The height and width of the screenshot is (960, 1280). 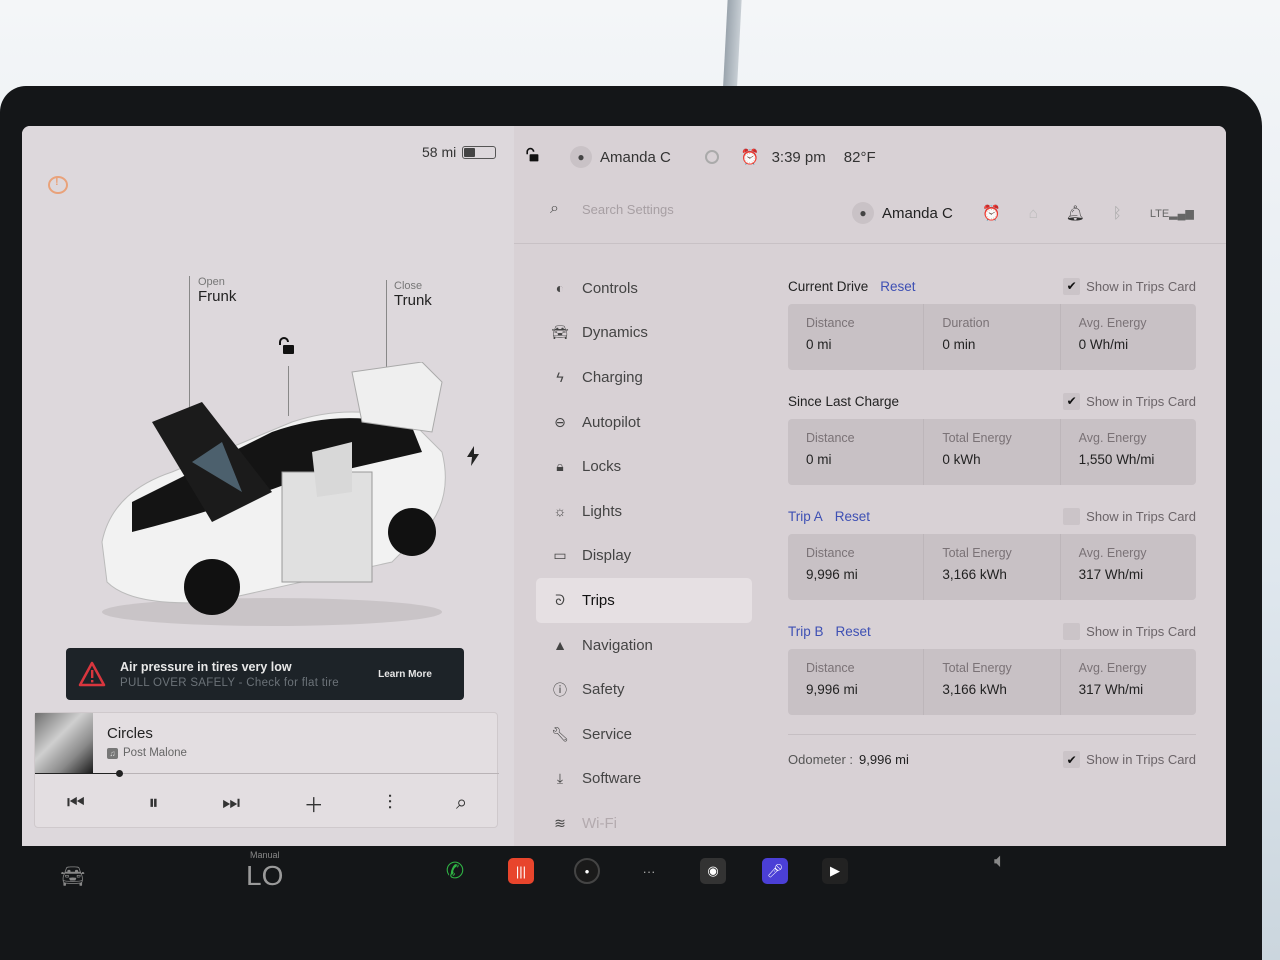 What do you see at coordinates (644, 689) in the screenshot?
I see `nav-item-safety: ⓘ Safety` at bounding box center [644, 689].